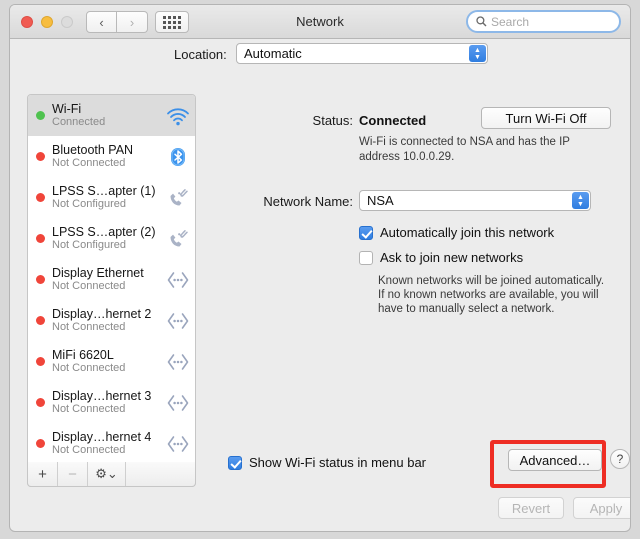 This screenshot has height=539, width=640. I want to click on network-service-row: MiFi 6620L Not Connected, so click(111, 361).